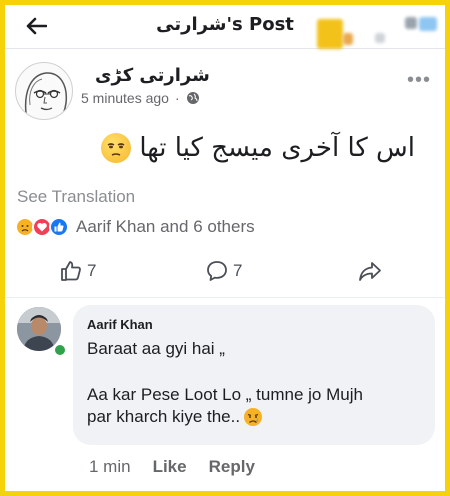 The image size is (450, 496). I want to click on comment-count: 7, so click(238, 270).